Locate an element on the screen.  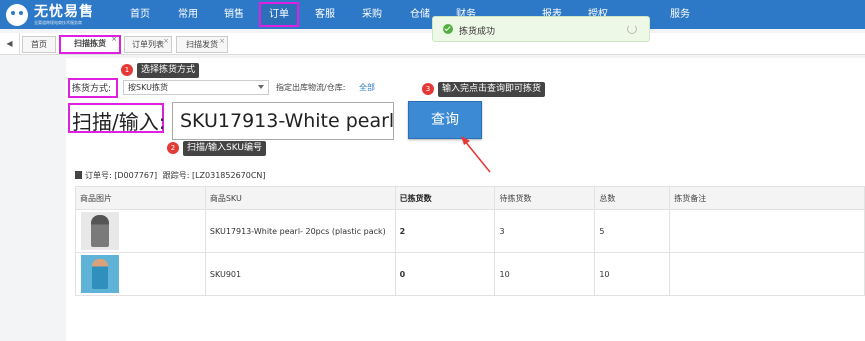
col-sku: 商品SKU is located at coordinates (300, 198).